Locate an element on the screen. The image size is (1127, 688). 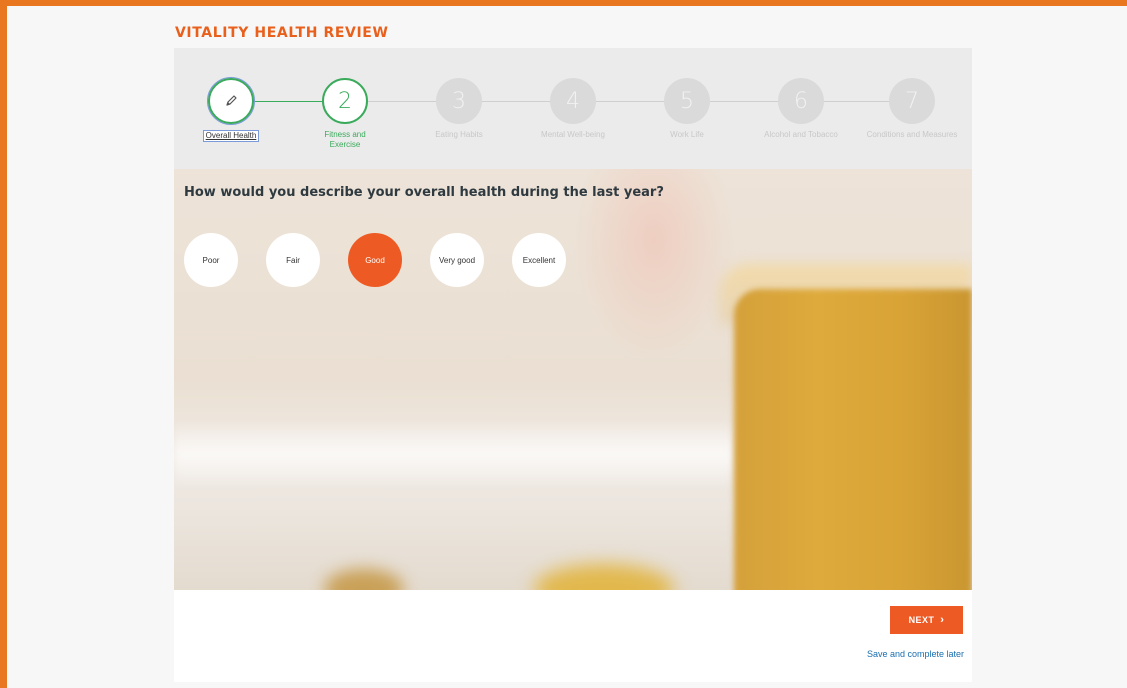
step-fitness-and-exercise: 2 Fitness and Exercise is located at coordinates (345, 114).